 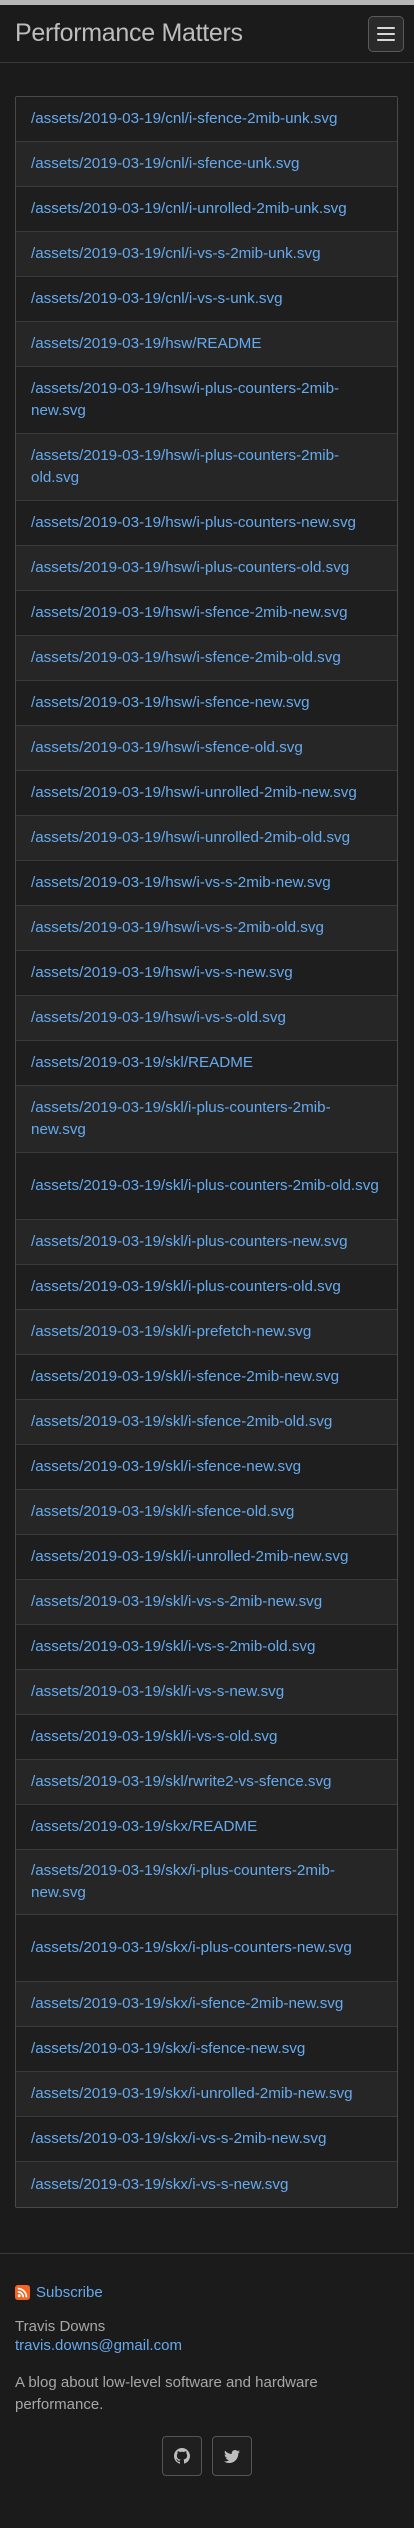 What do you see at coordinates (206, 1018) in the screenshot?
I see `file-list-item: /assets/2019-03-19/hsw/i-vs-s-old.svg` at bounding box center [206, 1018].